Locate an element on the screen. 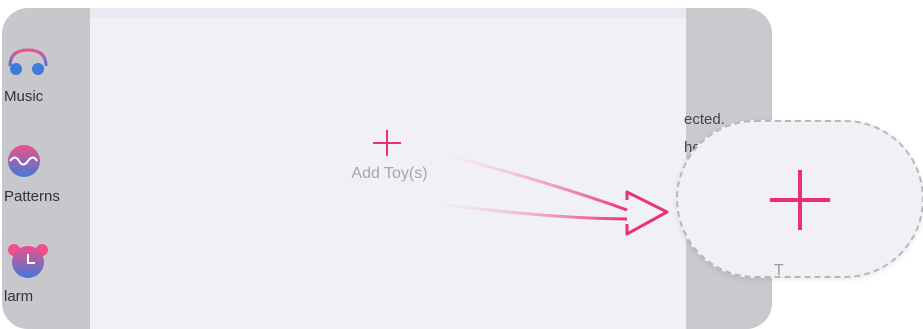 The width and height of the screenshot is (923, 329). zoom-magnifier: T is located at coordinates (799, 199).